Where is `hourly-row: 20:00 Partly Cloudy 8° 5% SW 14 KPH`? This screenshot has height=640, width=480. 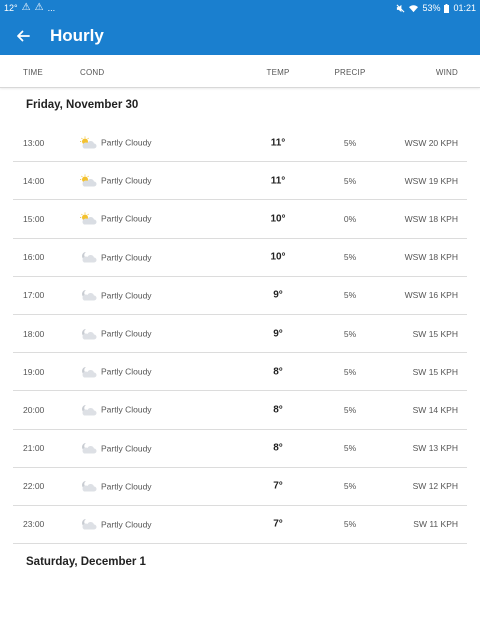 hourly-row: 20:00 Partly Cloudy 8° 5% SW 14 KPH is located at coordinates (240, 410).